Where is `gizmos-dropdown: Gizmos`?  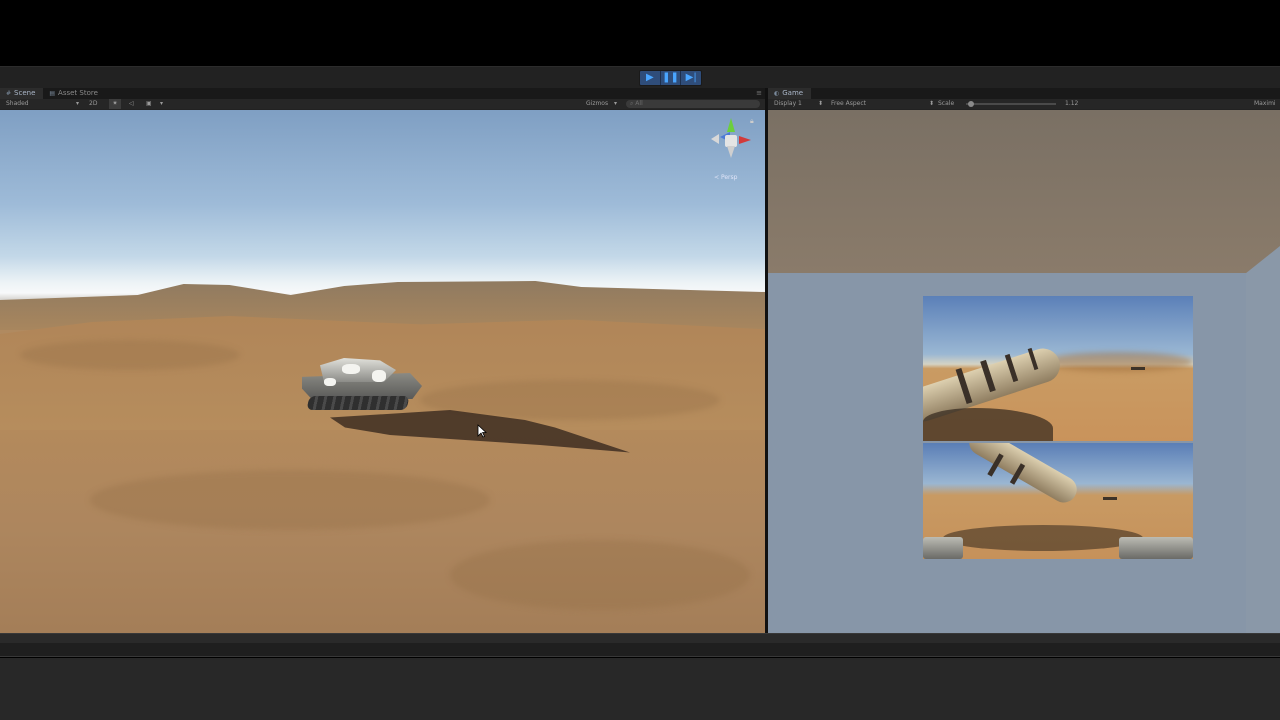
gizmos-dropdown: Gizmos is located at coordinates (597, 104).